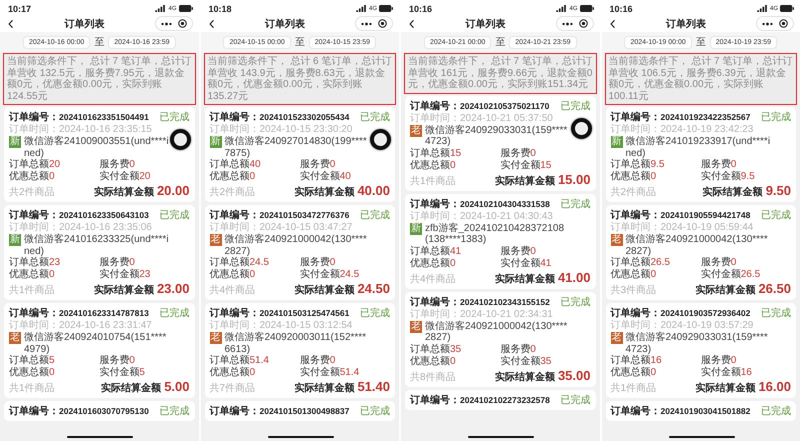  What do you see at coordinates (505, 399) in the screenshot?
I see `order-number: 2024102102273232578` at bounding box center [505, 399].